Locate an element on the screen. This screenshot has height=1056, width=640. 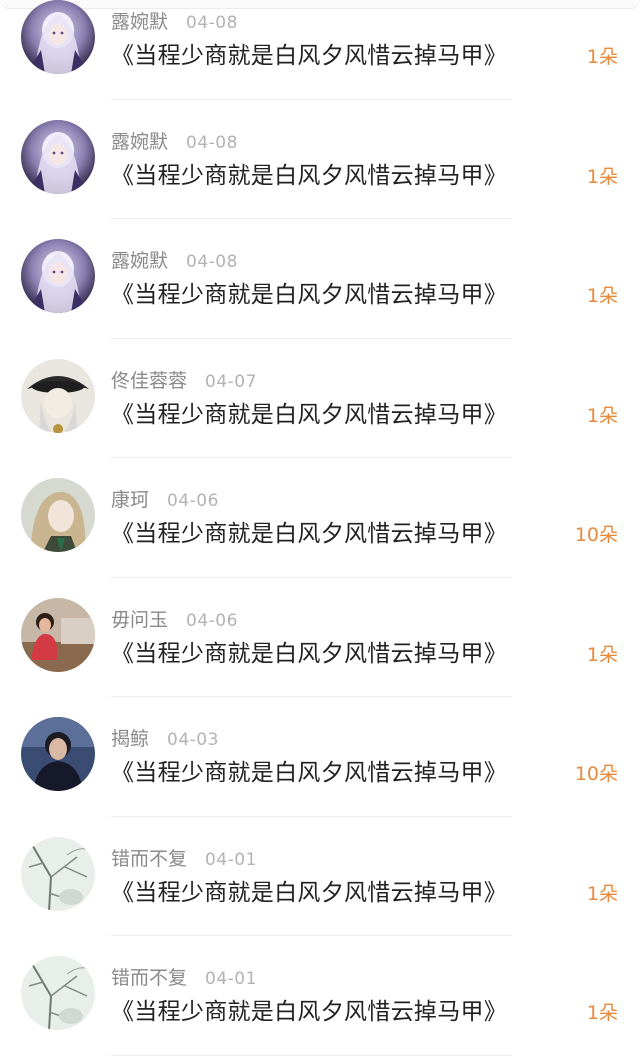
name-line: 康珂 04-06 is located at coordinates (165, 500).